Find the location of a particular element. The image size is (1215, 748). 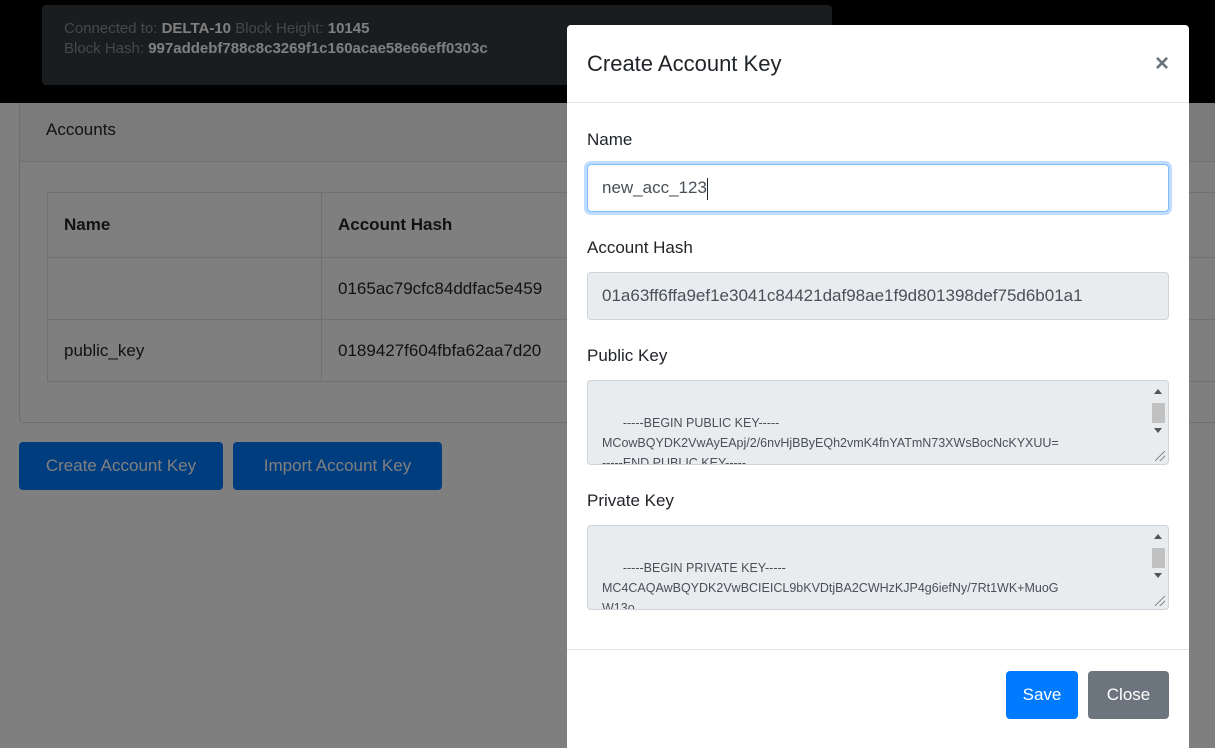

public-key-scrollbar is located at coordinates (1158, 412).